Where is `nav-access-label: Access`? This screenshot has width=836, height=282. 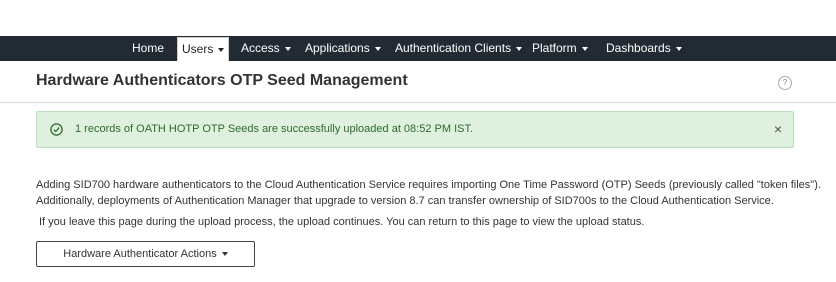
nav-access-label: Access is located at coordinates (260, 48).